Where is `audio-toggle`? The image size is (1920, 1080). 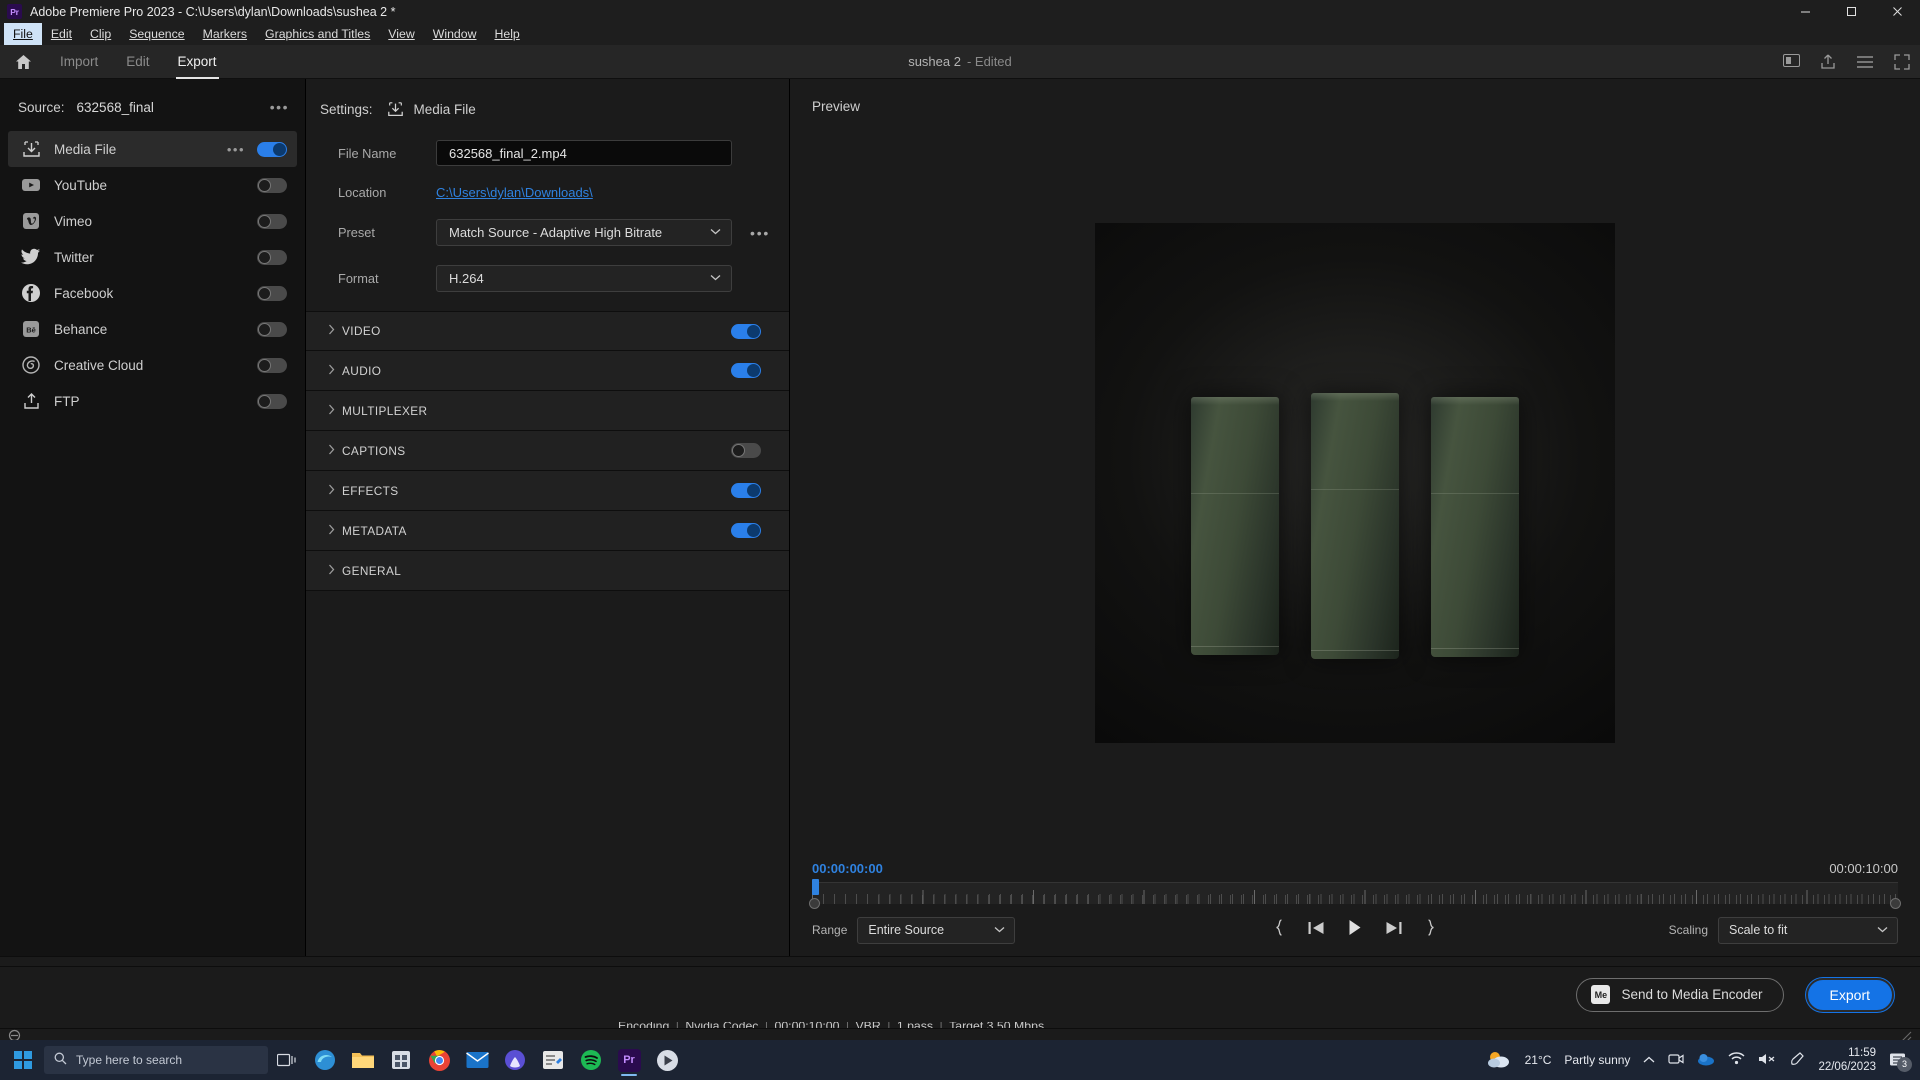
audio-toggle is located at coordinates (746, 370).